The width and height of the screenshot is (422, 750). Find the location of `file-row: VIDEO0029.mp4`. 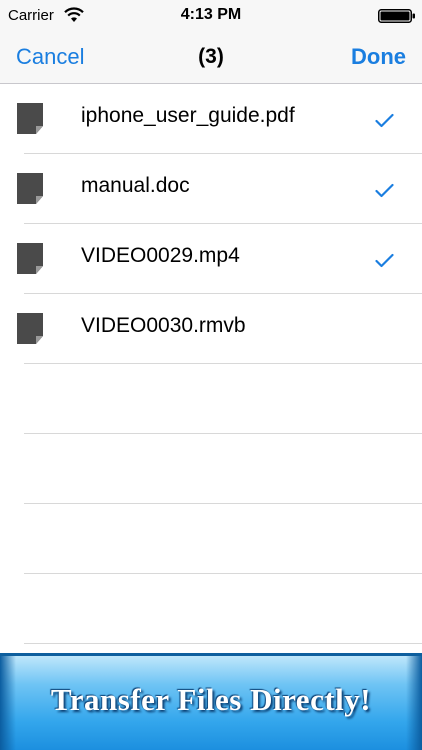

file-row: VIDEO0029.mp4 is located at coordinates (211, 259).